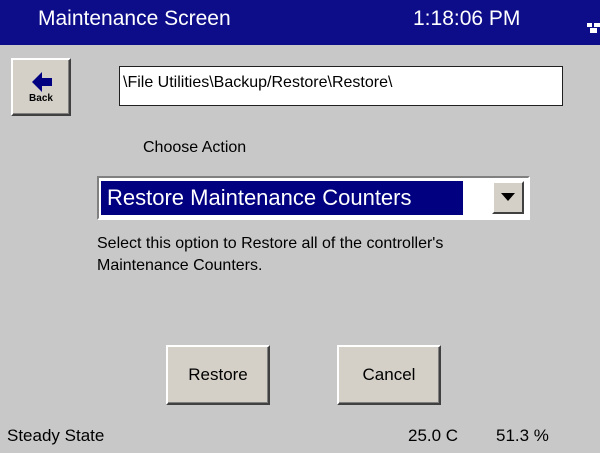 The image size is (600, 453). I want to click on restore-button: Restore, so click(218, 375).